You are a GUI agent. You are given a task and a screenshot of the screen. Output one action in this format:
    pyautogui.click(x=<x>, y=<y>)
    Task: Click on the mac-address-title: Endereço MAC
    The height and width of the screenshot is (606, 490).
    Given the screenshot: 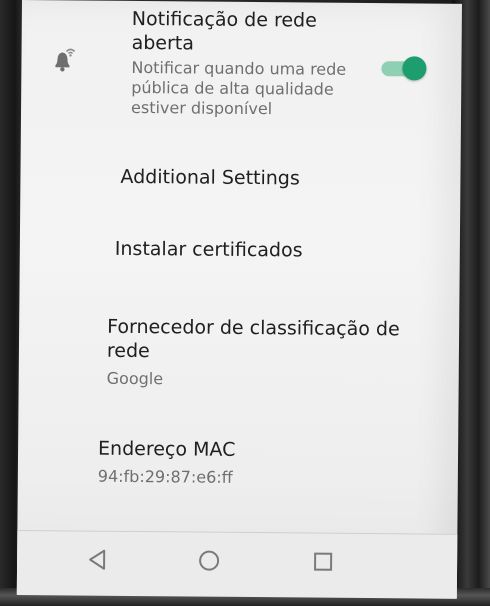 What is the action you would take?
    pyautogui.click(x=166, y=449)
    